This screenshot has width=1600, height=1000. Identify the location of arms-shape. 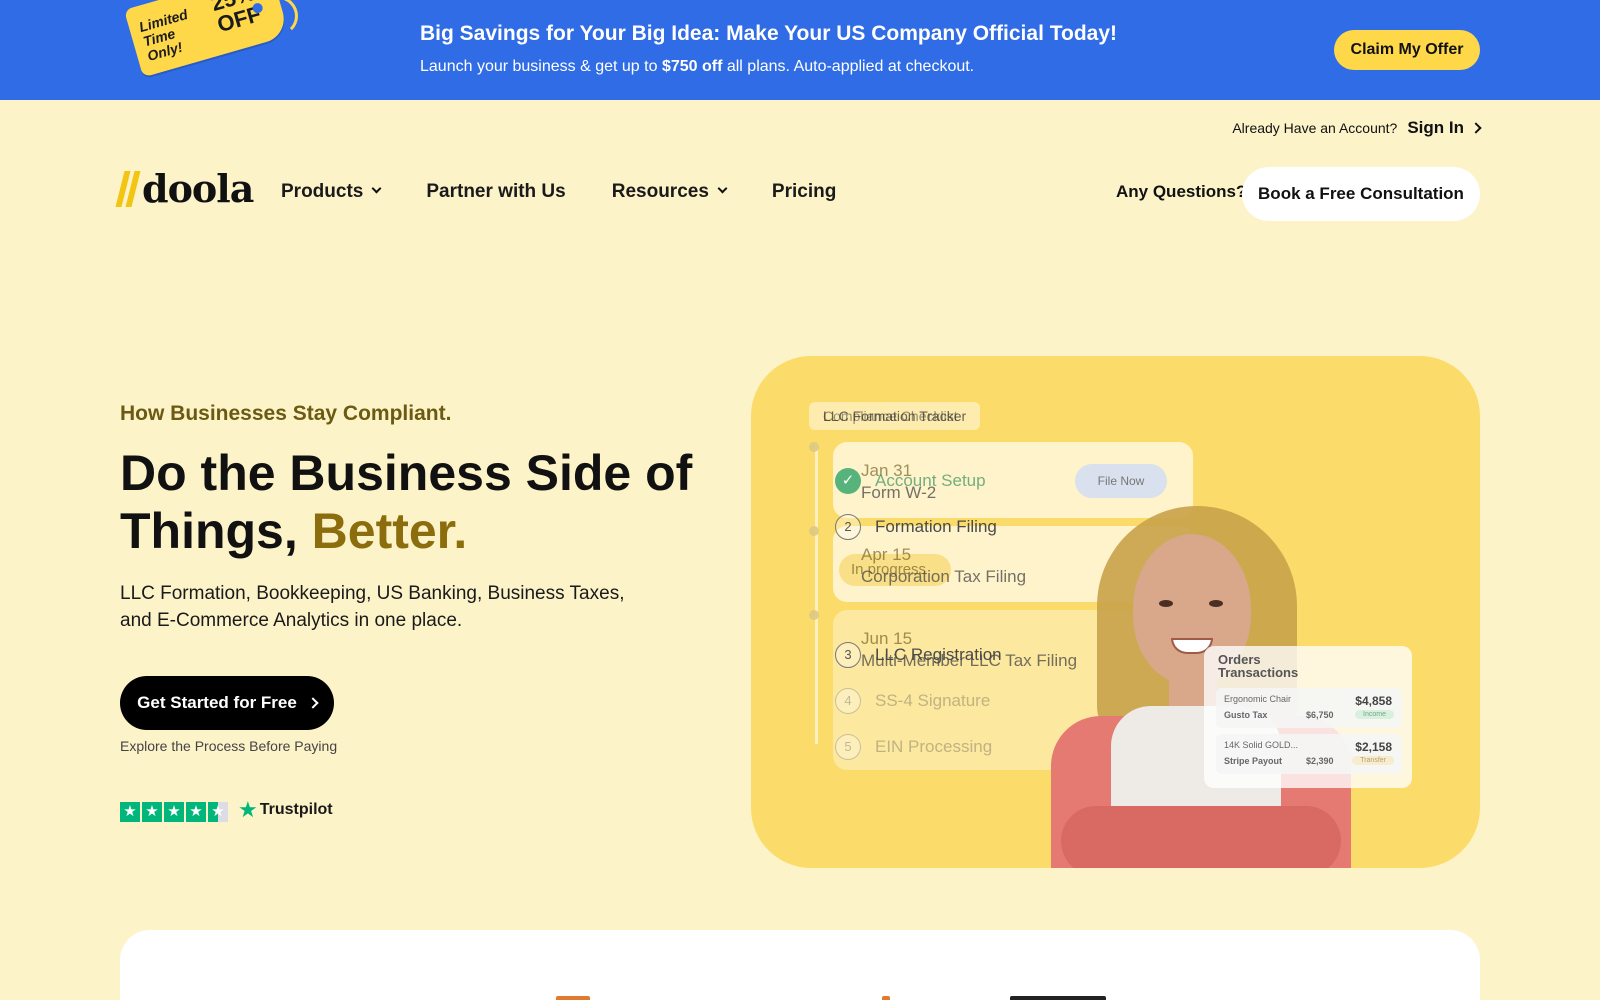
(1201, 837).